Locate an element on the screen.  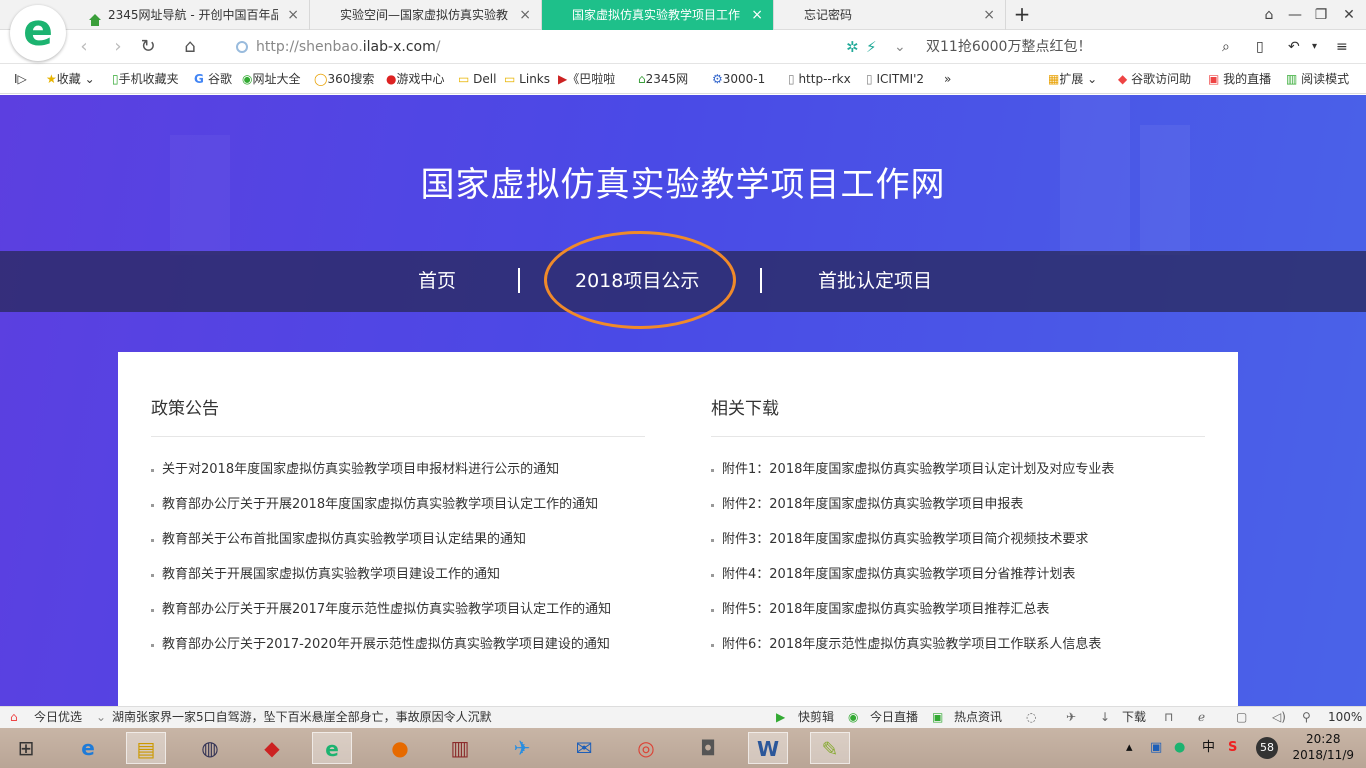
ie-icon: ℯ is located at coordinates (1201, 717).